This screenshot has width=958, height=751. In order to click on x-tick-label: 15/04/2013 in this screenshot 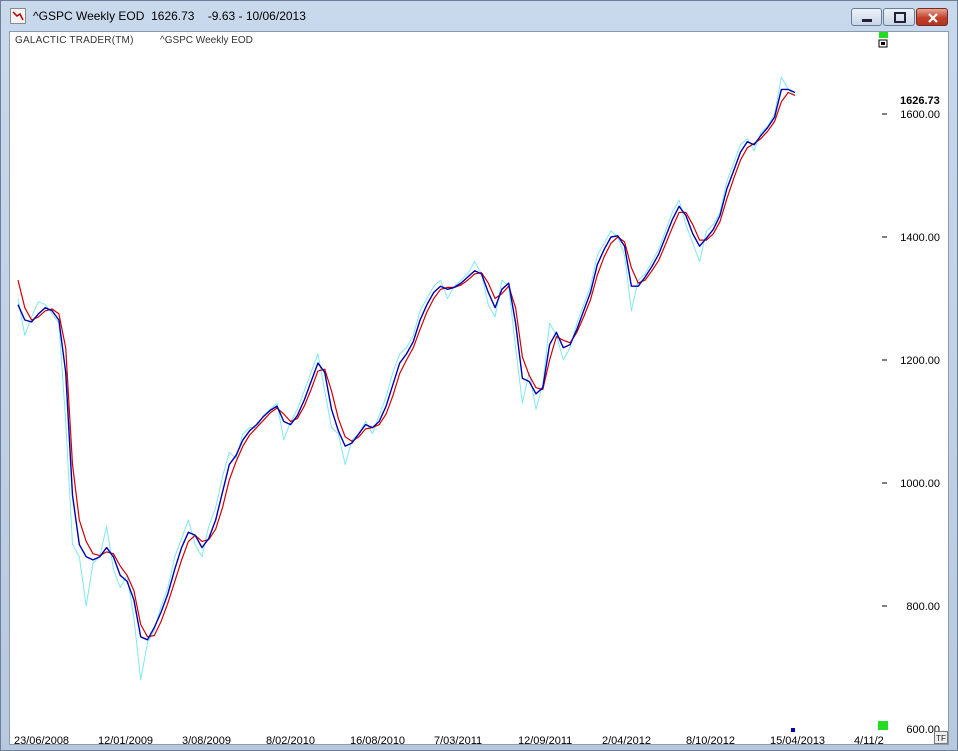, I will do `click(797, 739)`.